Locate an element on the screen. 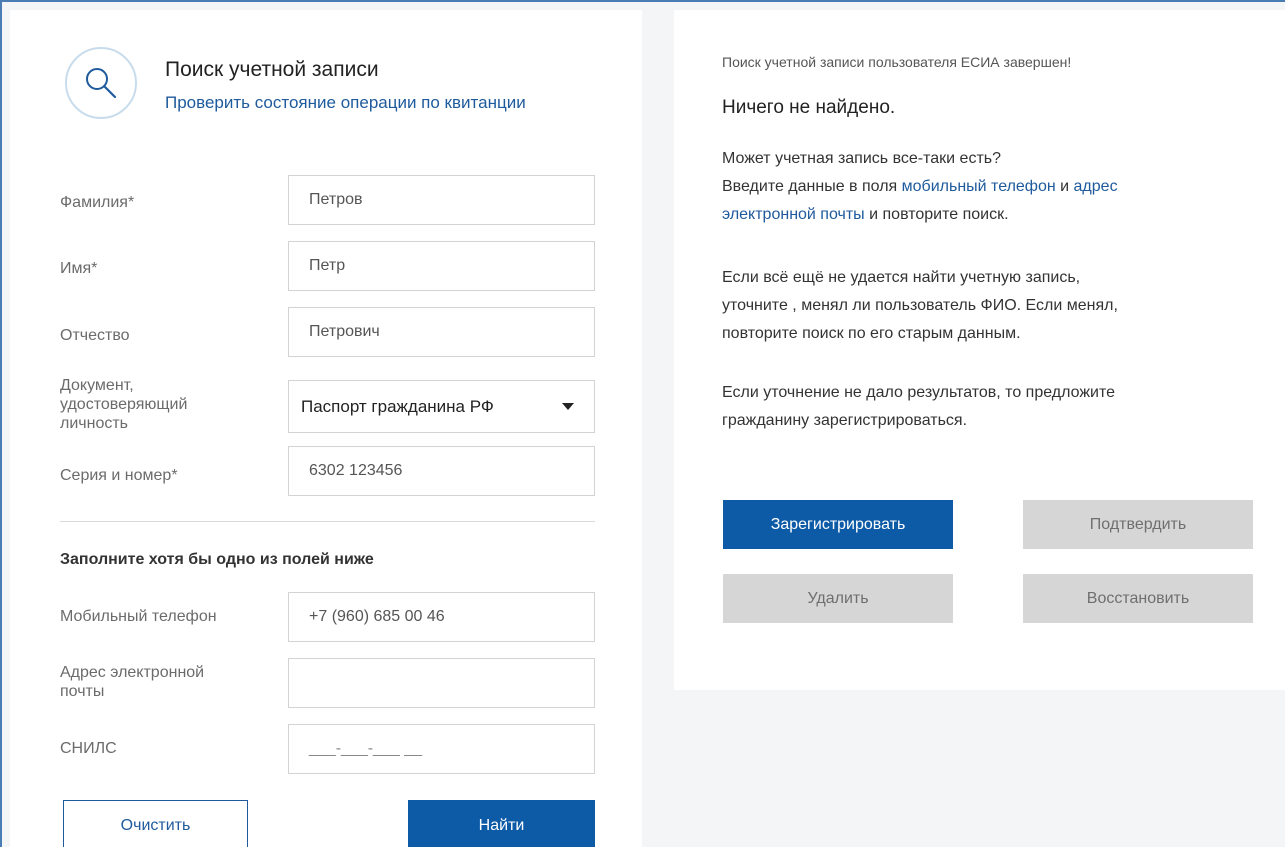  document-label: Документ, удостоверяющий личность is located at coordinates (124, 404).